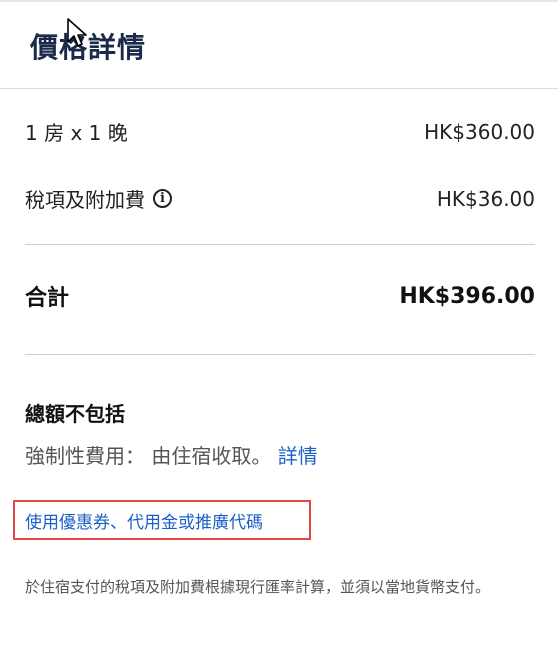 The height and width of the screenshot is (647, 558). What do you see at coordinates (280, 198) in the screenshot?
I see `tax-row: 稅項及附加費 i HK$36.00` at bounding box center [280, 198].